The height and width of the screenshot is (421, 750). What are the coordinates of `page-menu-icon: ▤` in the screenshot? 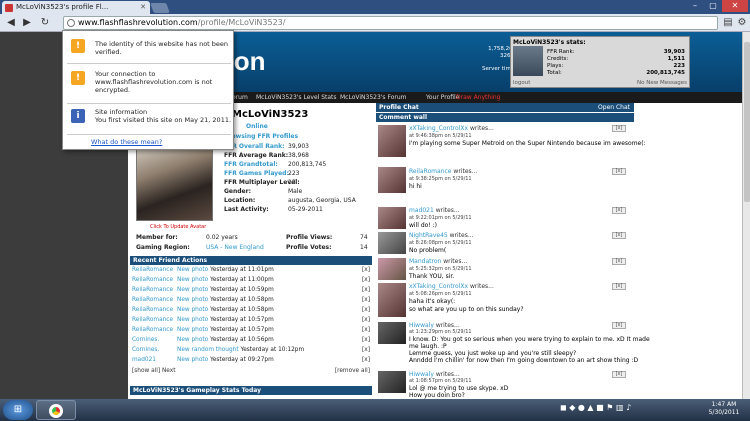 It's located at (728, 23).